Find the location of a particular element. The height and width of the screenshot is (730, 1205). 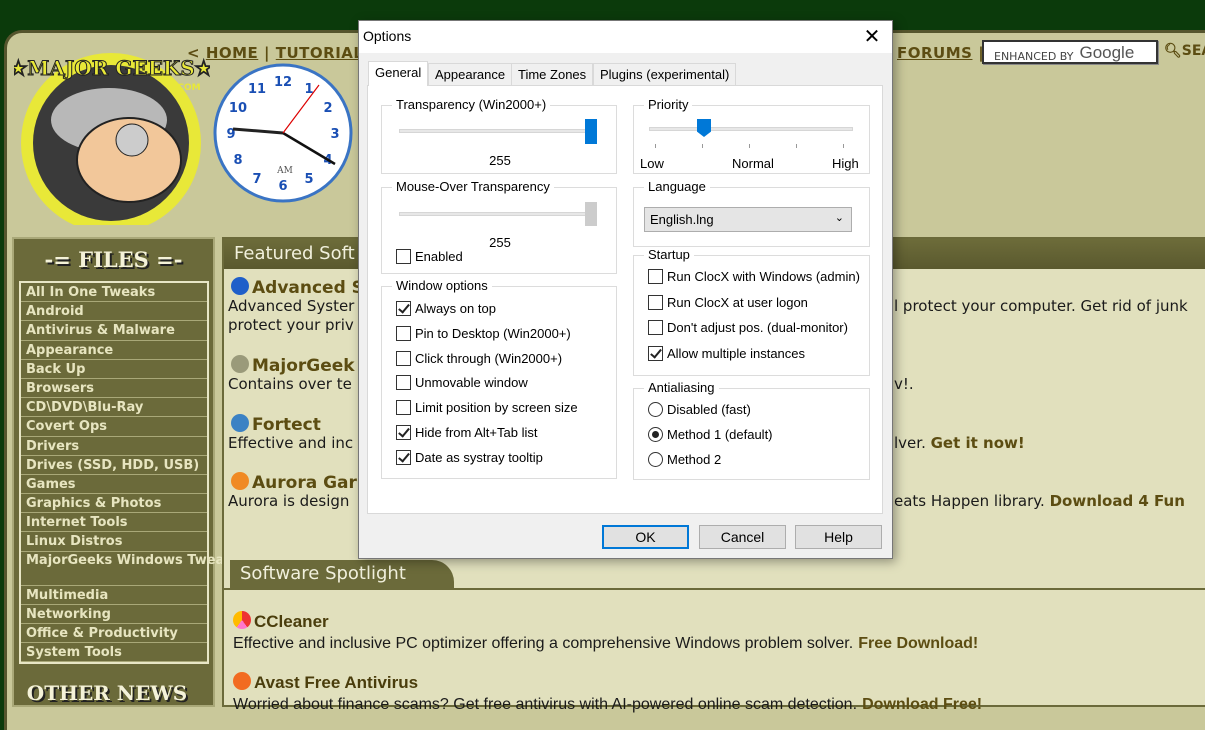

files-category-link: Multimedia is located at coordinates (114, 595).